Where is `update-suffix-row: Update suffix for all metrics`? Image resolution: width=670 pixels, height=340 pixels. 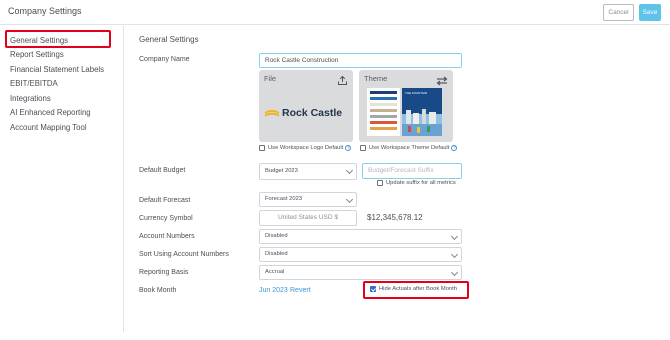 update-suffix-row: Update suffix for all metrics is located at coordinates (416, 183).